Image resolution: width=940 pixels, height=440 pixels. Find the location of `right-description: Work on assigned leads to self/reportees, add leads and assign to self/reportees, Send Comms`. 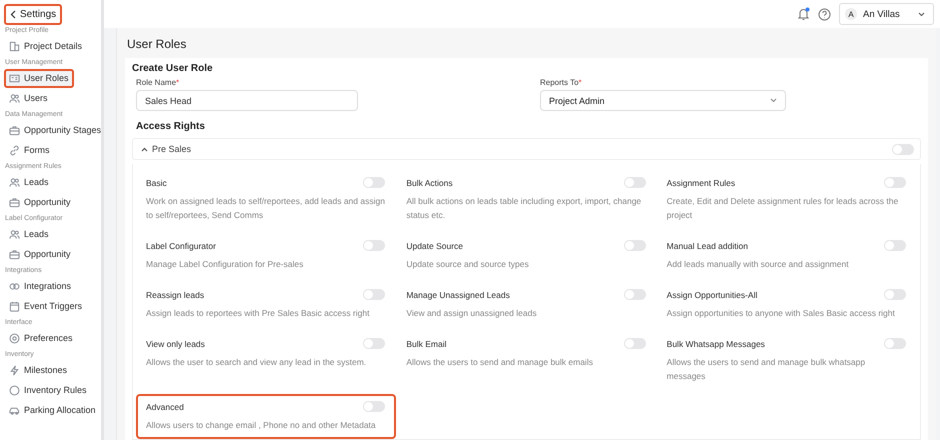

right-description: Work on assigned leads to self/reportees, add leads and assign to self/reportees, Send Comms is located at coordinates (266, 208).